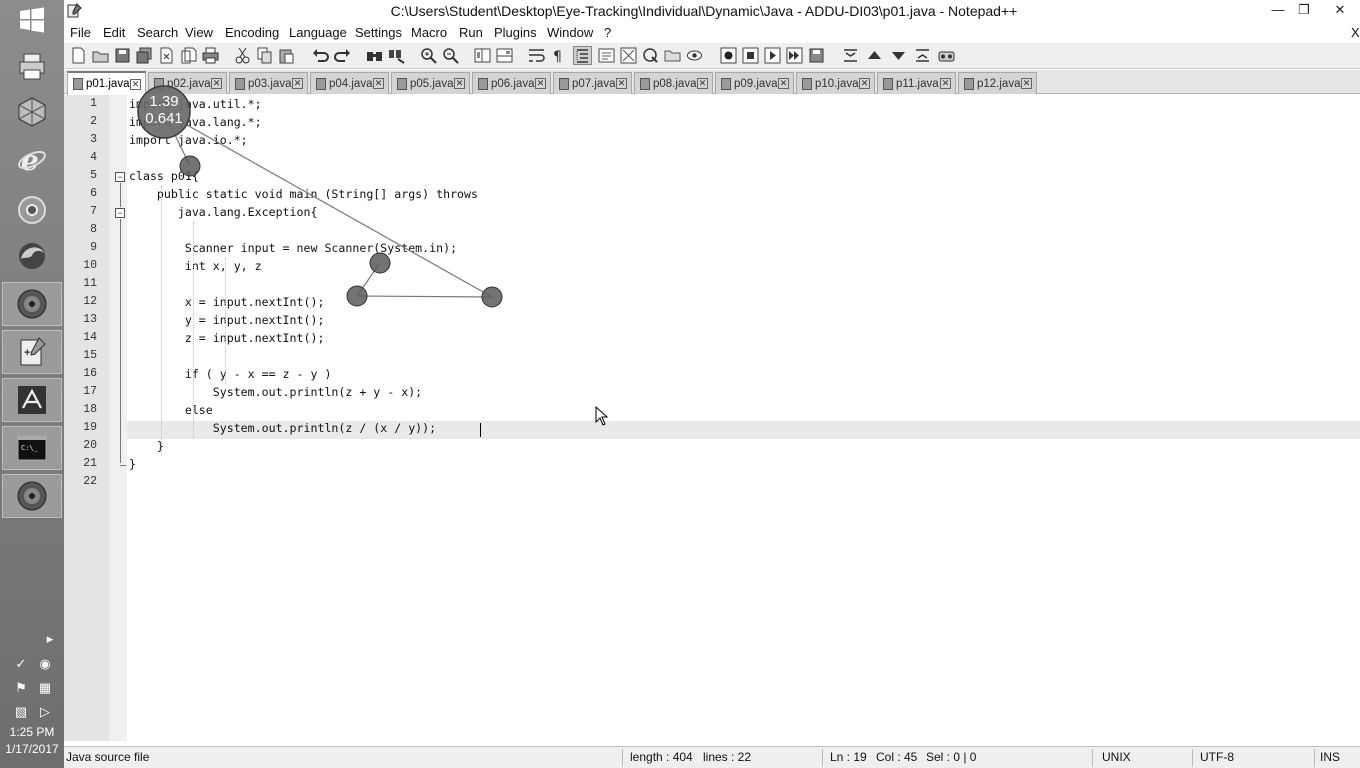 This screenshot has height=768, width=1360. Describe the element at coordinates (32, 20) in the screenshot. I see `windows-start-icon` at that location.